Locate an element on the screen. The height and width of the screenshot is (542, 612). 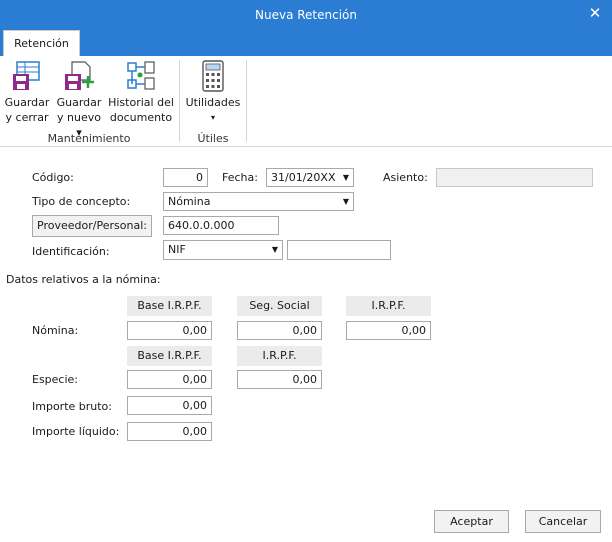
utilities-button: Utilidades ▾ is located at coordinates (213, 92).